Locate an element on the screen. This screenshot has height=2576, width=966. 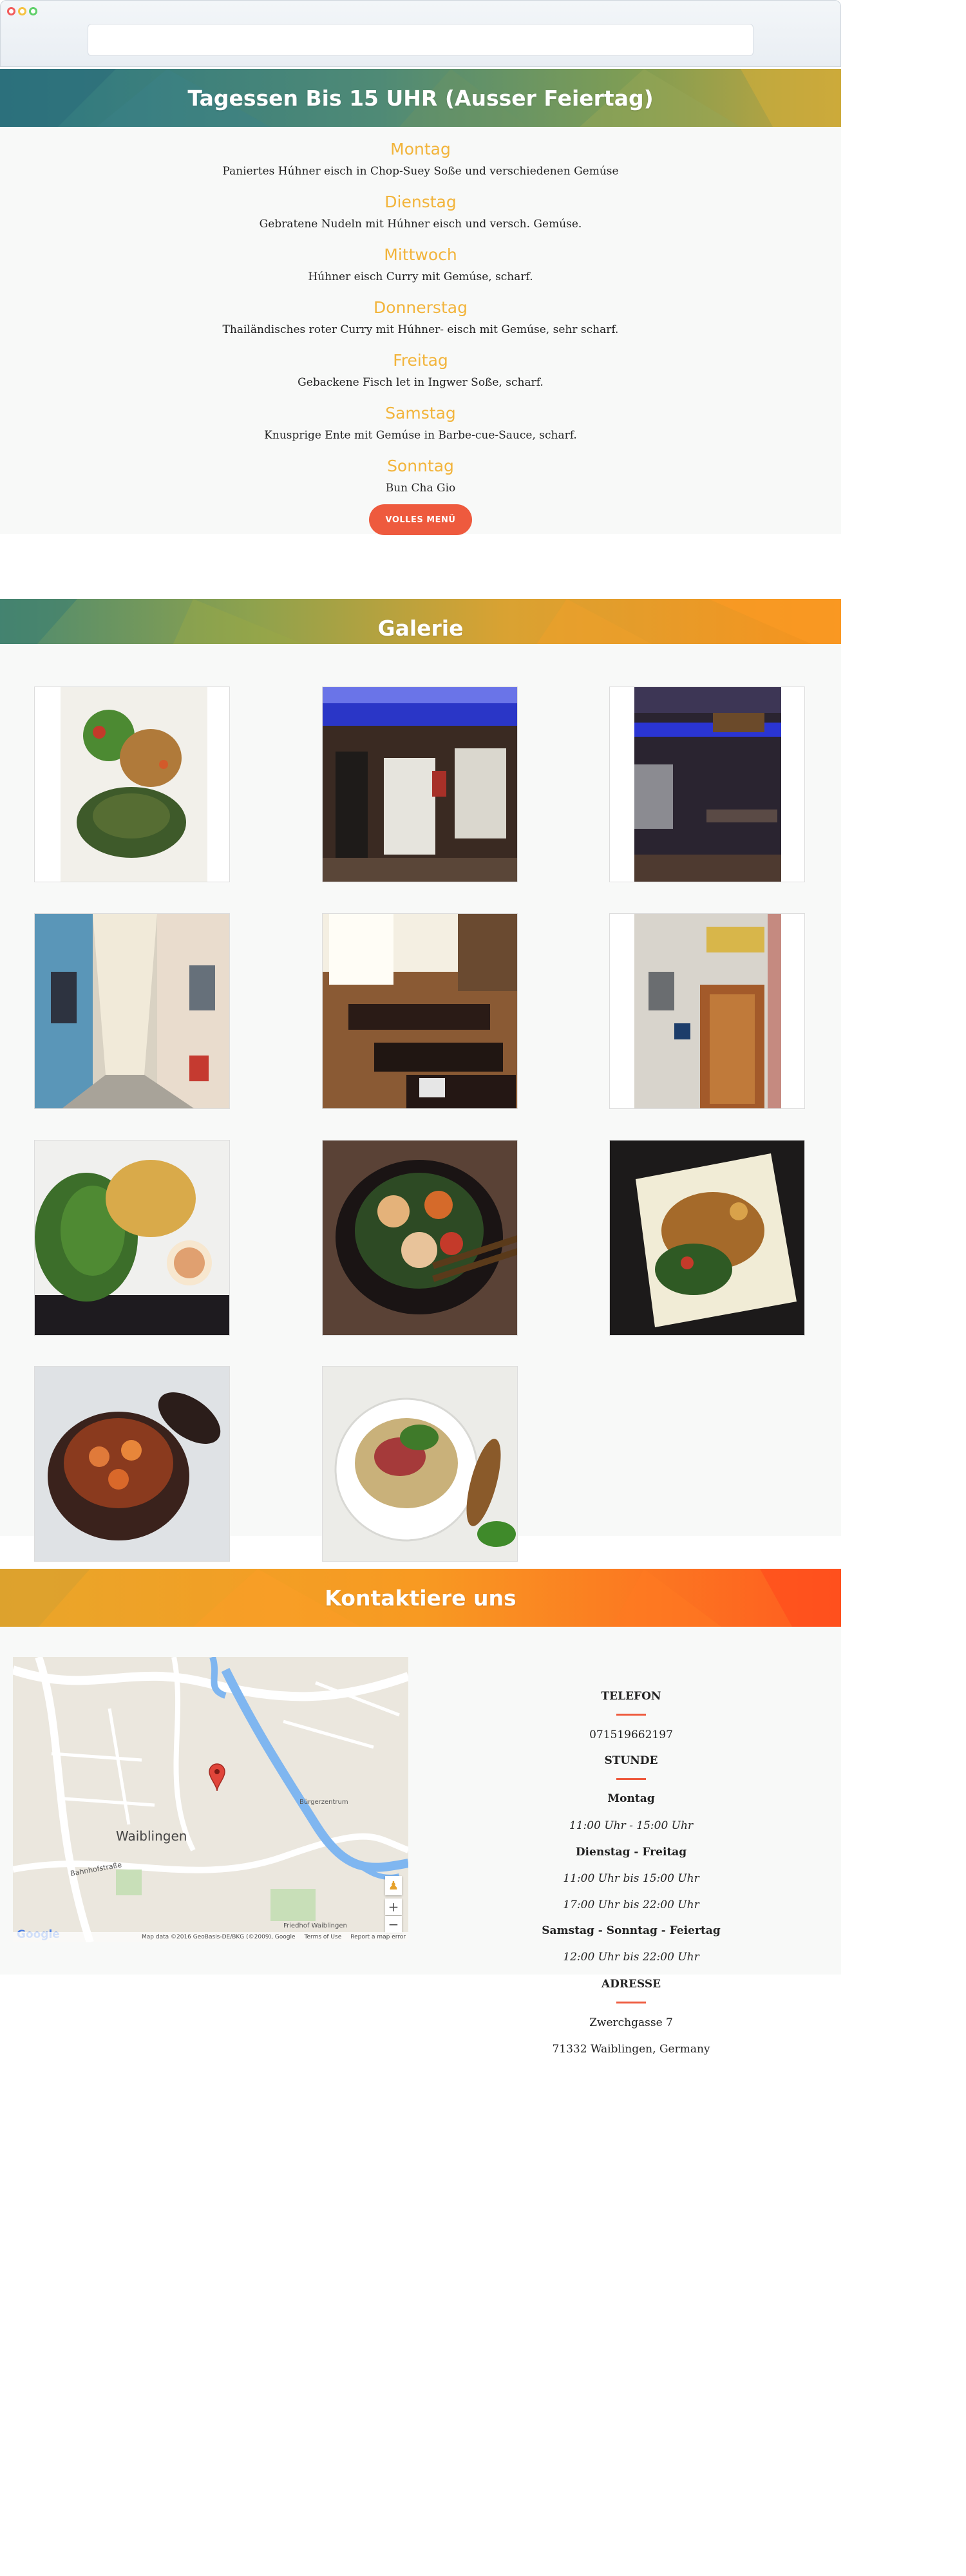
gallery-image-salad-dish is located at coordinates (132, 784).